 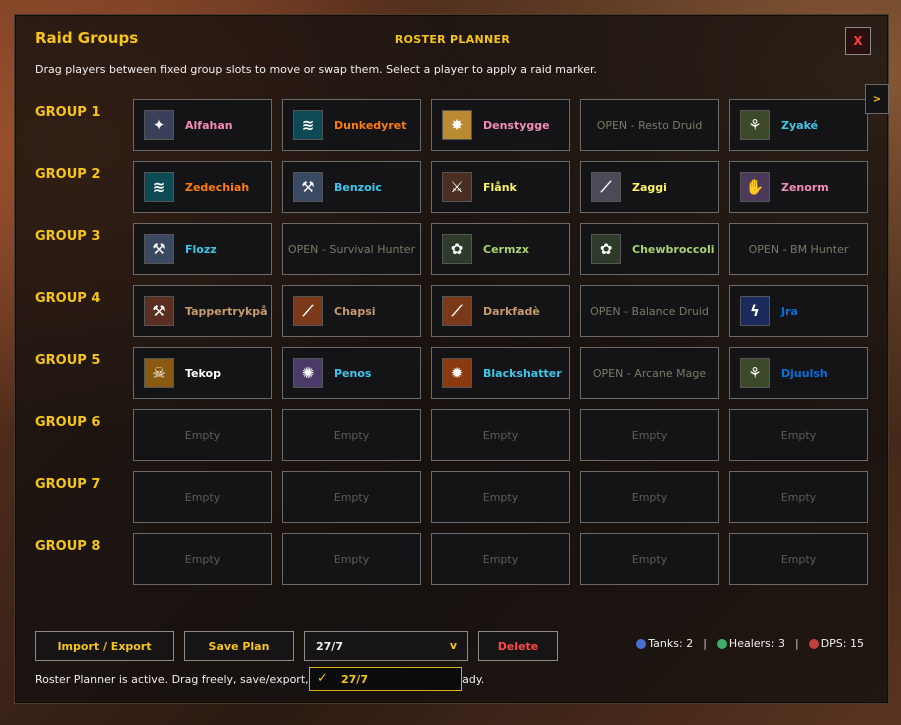 I want to click on plan-dropdown-menu: ✓ 27/7, so click(x=385, y=679).